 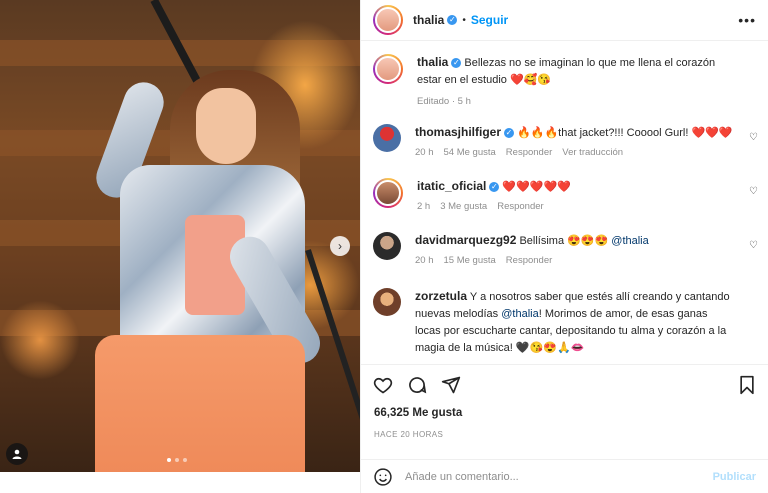 What do you see at coordinates (424, 206) in the screenshot?
I see `comment-time: 2 h` at bounding box center [424, 206].